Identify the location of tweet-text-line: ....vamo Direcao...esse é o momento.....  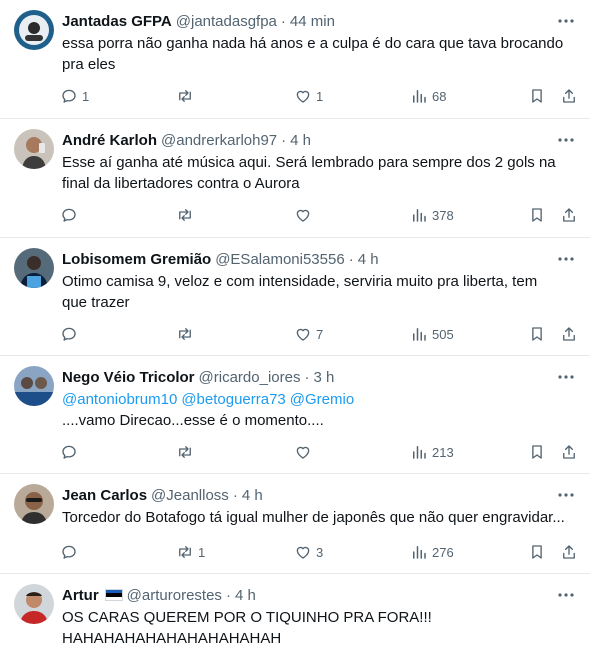
(193, 420).